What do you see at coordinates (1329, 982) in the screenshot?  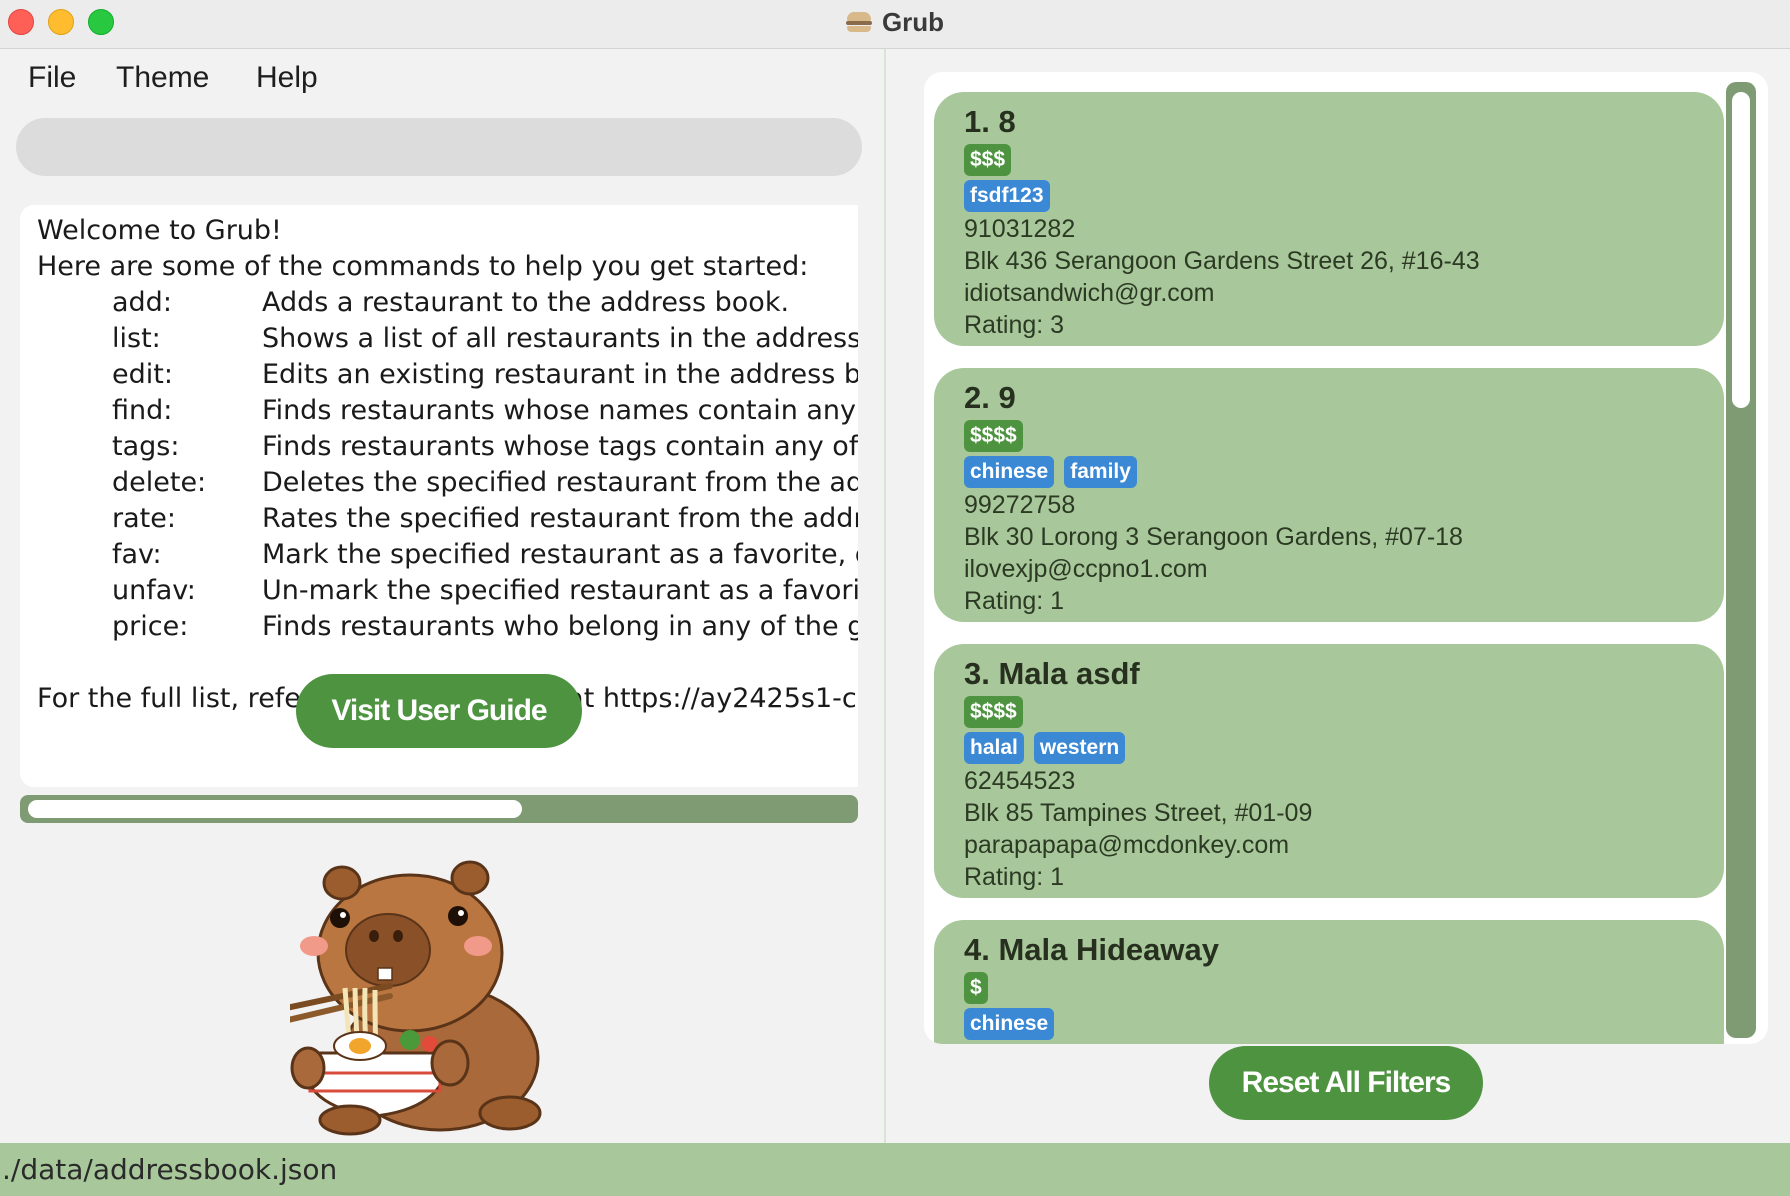 I see `restaurant-card: 4. Mala Hideaway $ chinese` at bounding box center [1329, 982].